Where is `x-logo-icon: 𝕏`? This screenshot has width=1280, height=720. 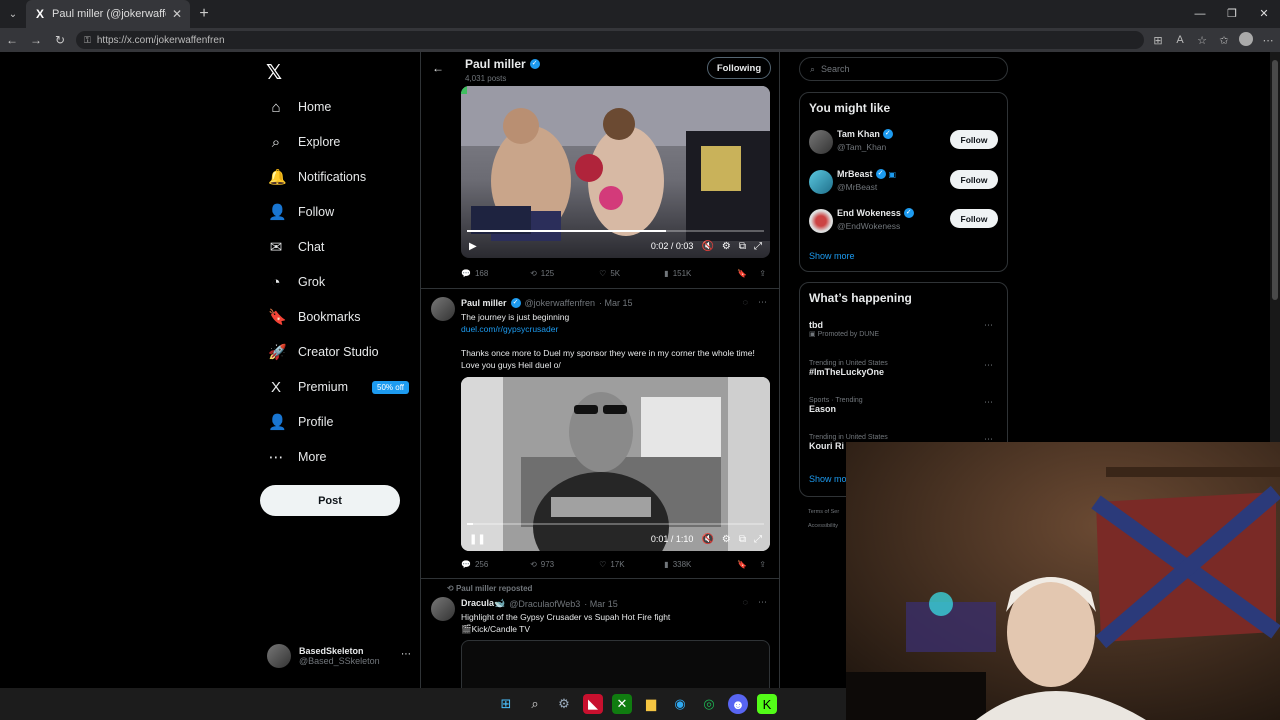 x-logo-icon: 𝕏 is located at coordinates (274, 72).